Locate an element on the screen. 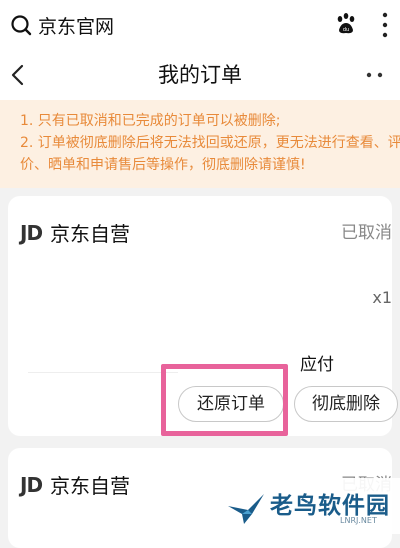 This screenshot has height=548, width=400. browser-search-bar: 京东官网 du is located at coordinates (200, 25).